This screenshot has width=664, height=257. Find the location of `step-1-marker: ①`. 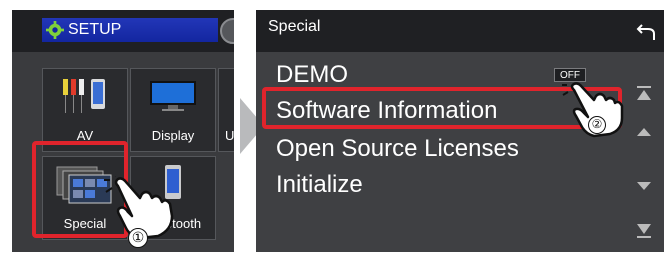

step-1-marker: ① is located at coordinates (138, 238).